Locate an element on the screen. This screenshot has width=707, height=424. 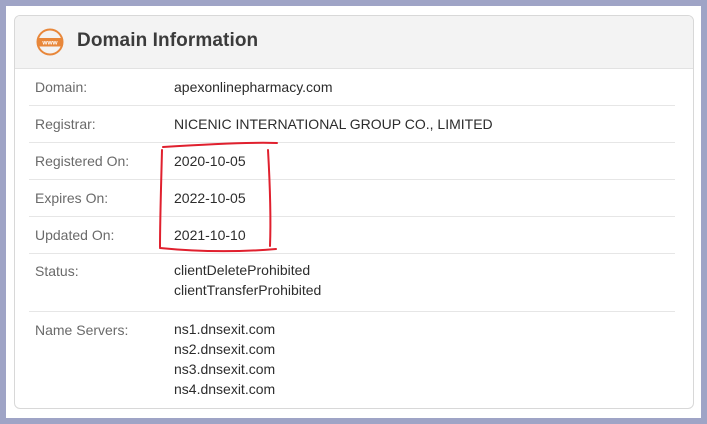
status-value: clientTransferProhibited is located at coordinates (248, 290).